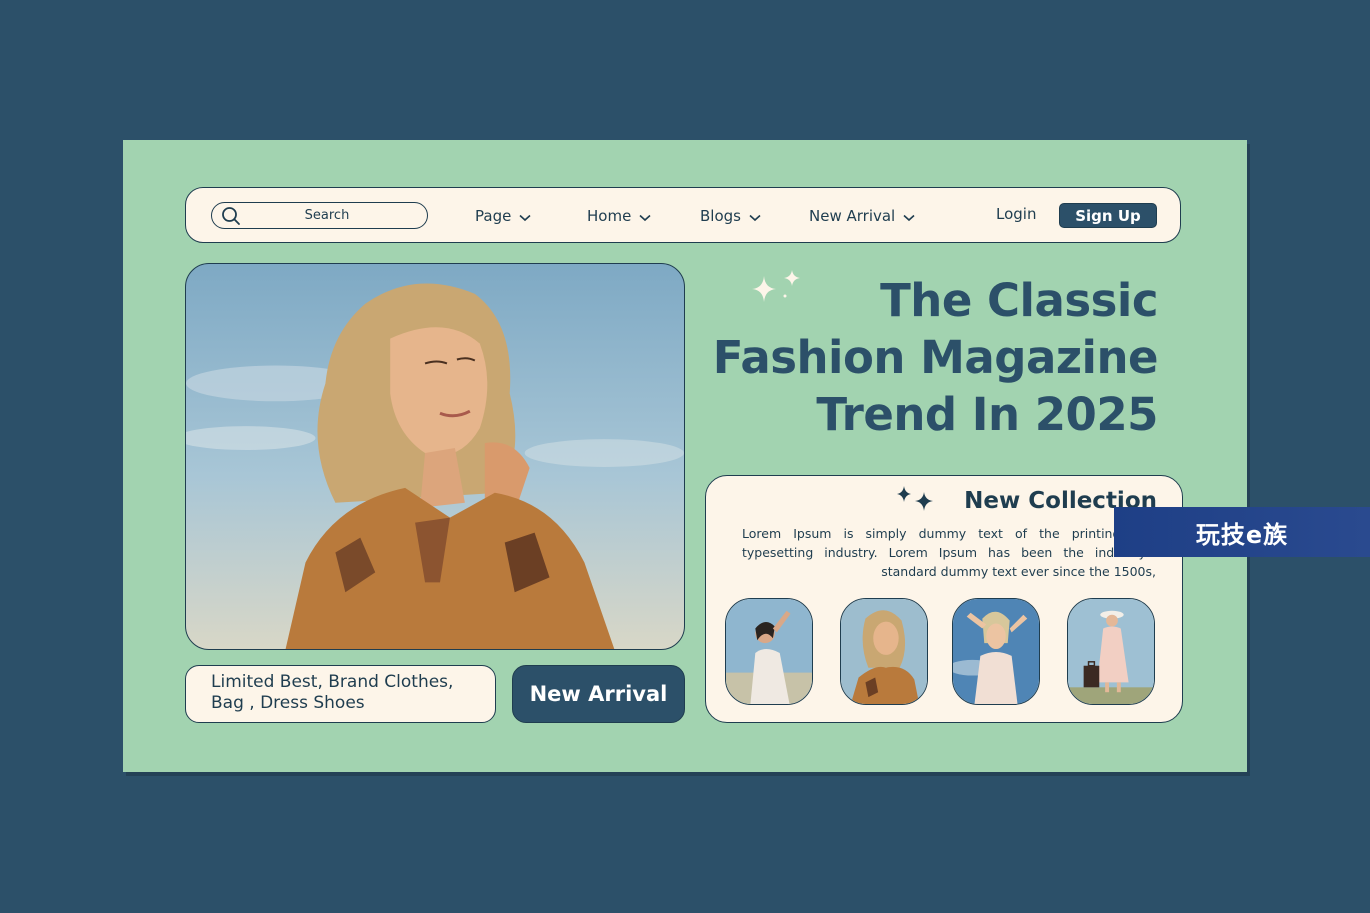  I want to click on headline-line-2: Fashion Magazine, so click(935, 357).